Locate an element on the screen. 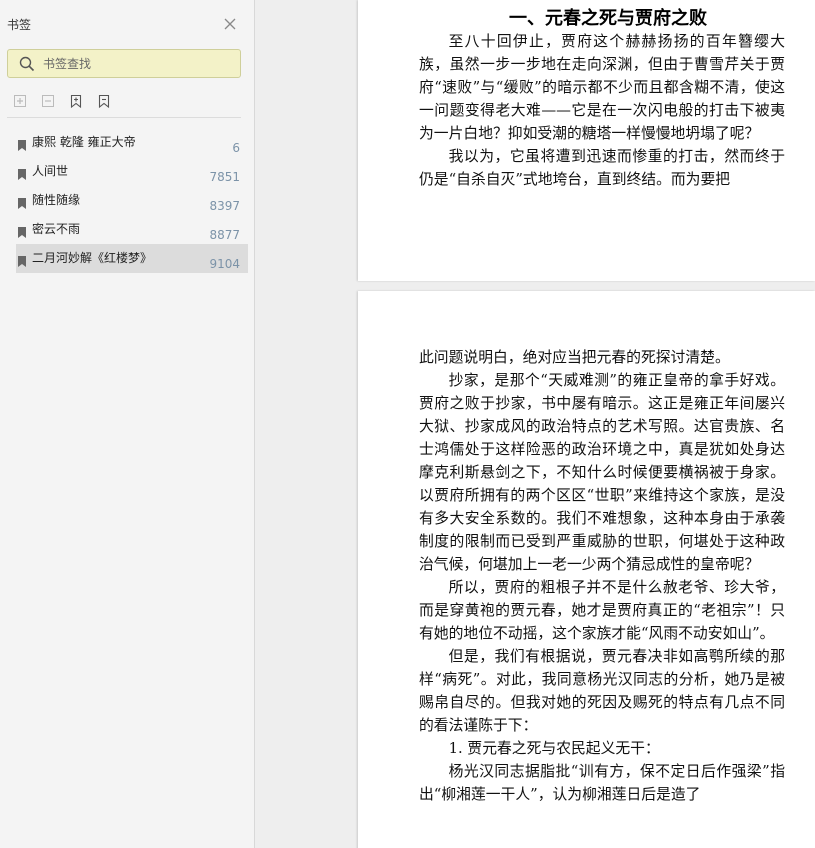  paragraph-continuation: 此问题说明白，绝对应当把元春的死探讨清楚。 is located at coordinates (574, 357).